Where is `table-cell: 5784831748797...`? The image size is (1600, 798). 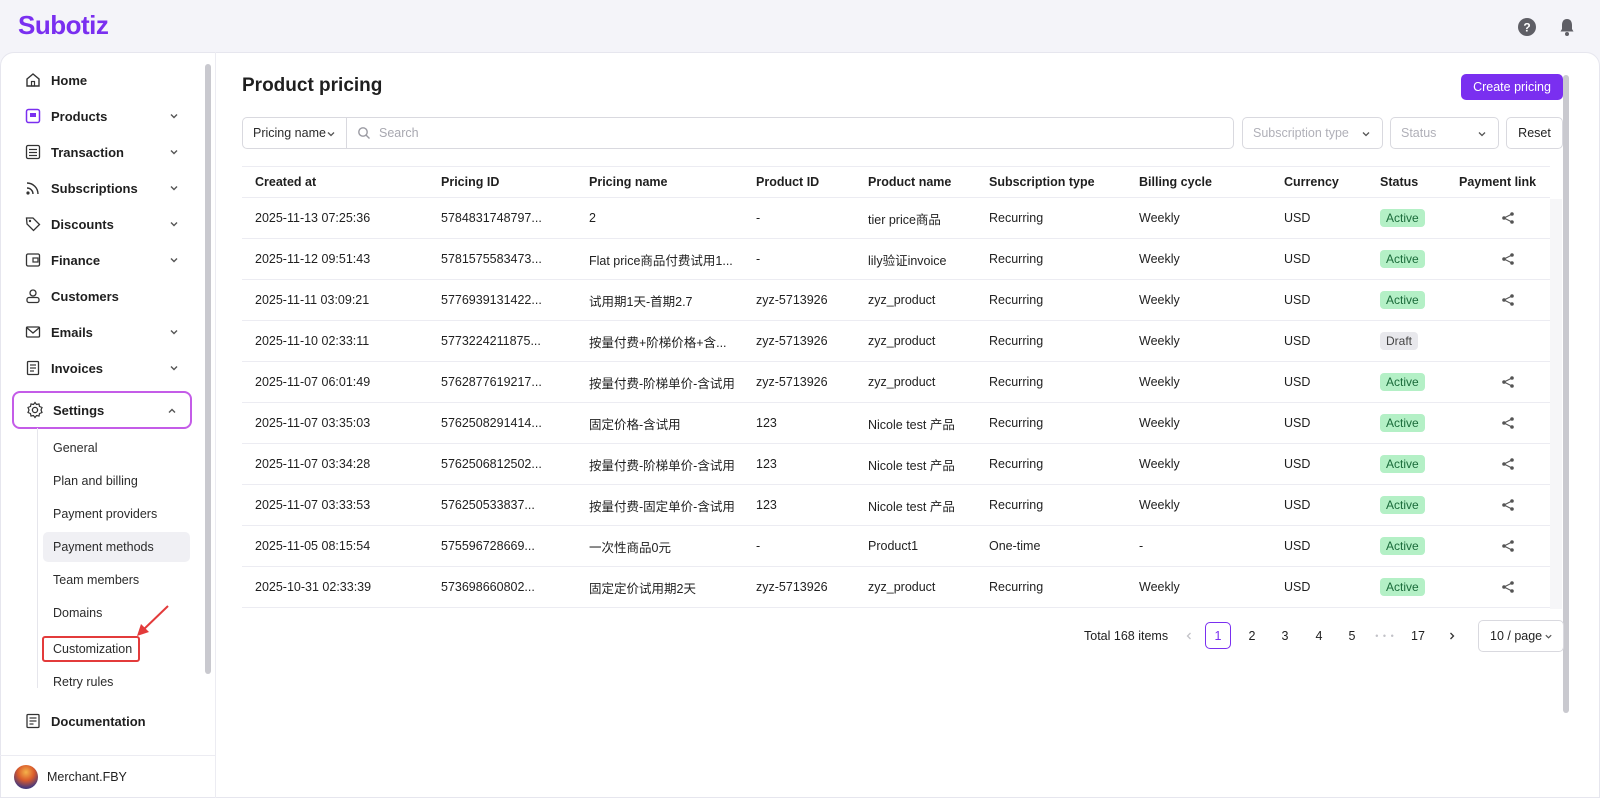
table-cell: 5784831748797... is located at coordinates (491, 218).